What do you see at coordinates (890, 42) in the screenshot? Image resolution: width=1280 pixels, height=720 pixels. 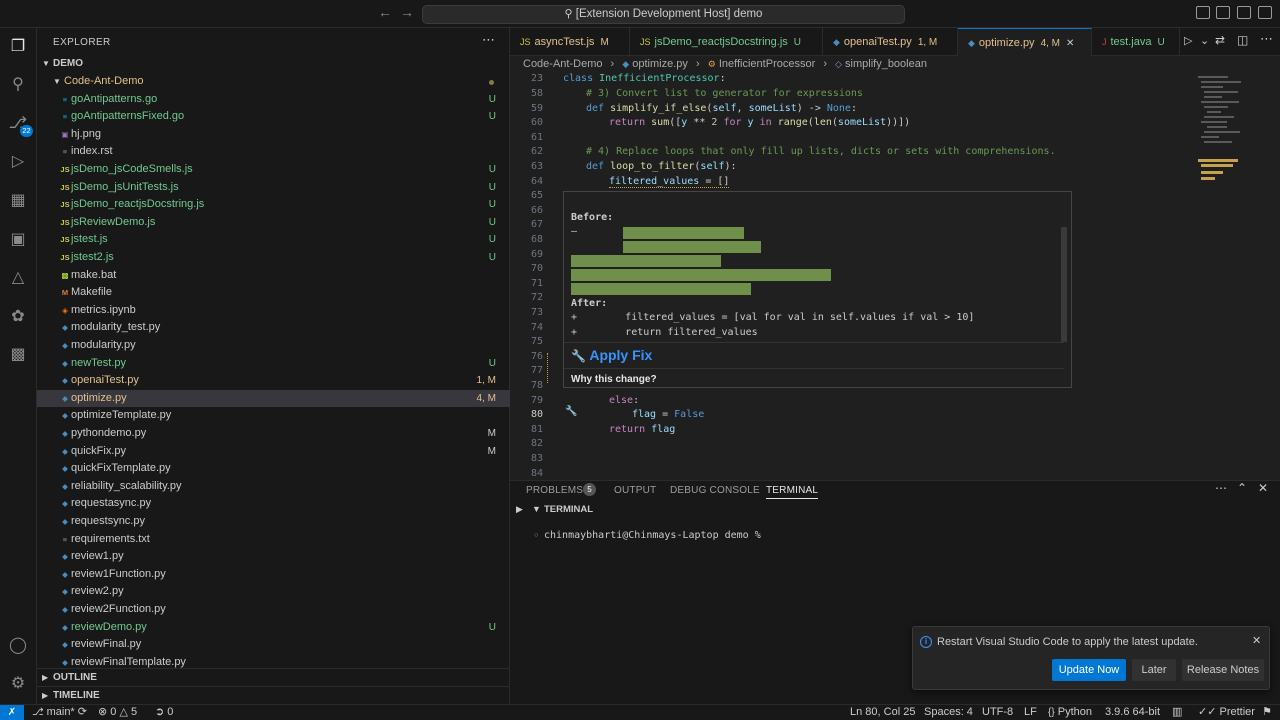 I see `editor-tab: ◆ openaiTest.py 1, M` at bounding box center [890, 42].